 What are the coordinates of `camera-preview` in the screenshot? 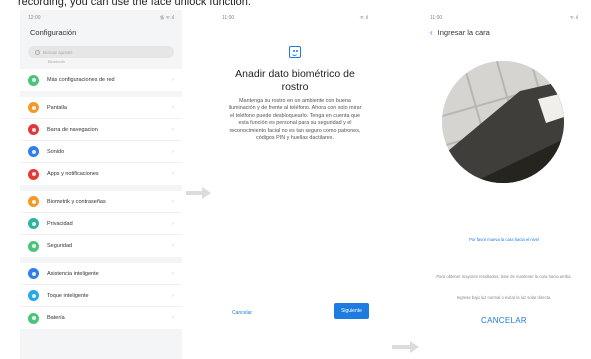 It's located at (503, 122).